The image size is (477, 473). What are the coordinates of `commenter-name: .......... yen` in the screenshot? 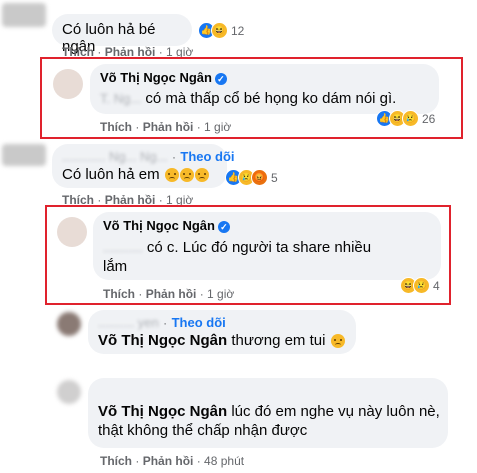 It's located at (128, 322).